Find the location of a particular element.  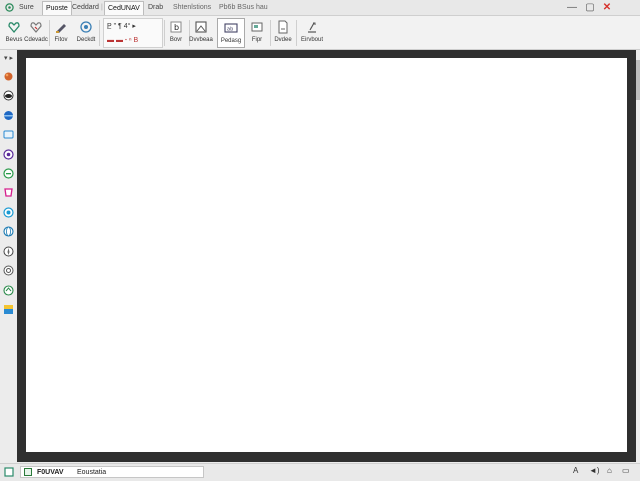

close-button: ✕ is located at coordinates (607, 7).